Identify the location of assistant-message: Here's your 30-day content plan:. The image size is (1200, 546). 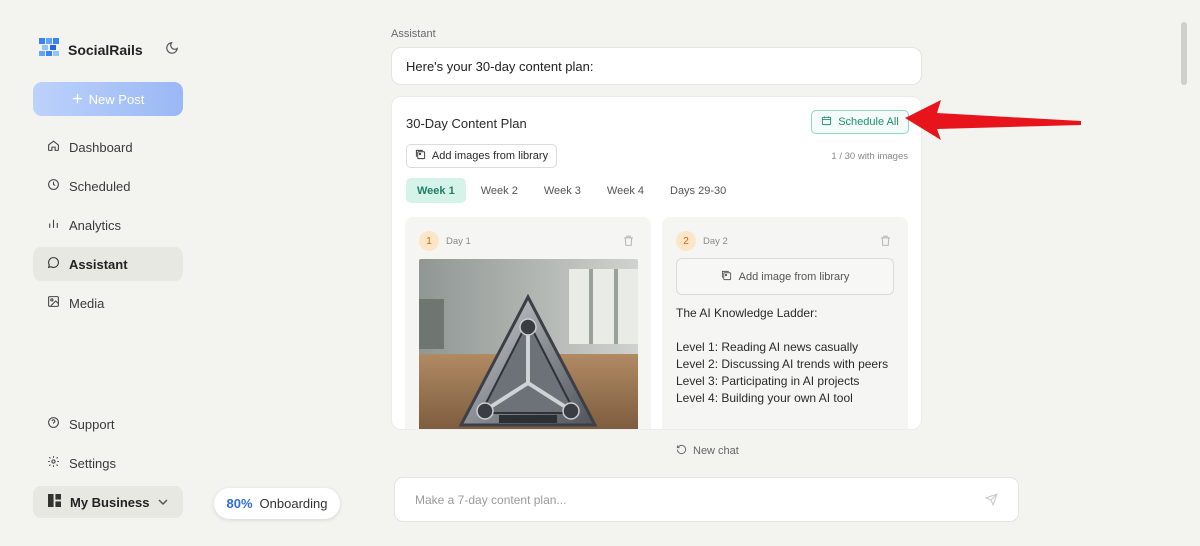
(656, 66).